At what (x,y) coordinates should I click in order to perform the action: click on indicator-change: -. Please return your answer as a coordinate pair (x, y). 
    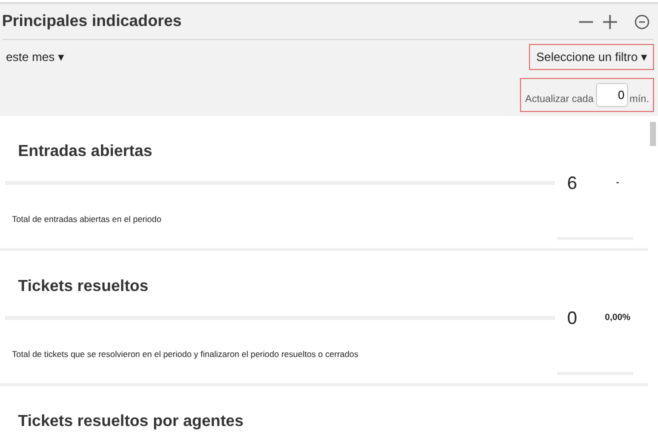
    Looking at the image, I should click on (617, 183).